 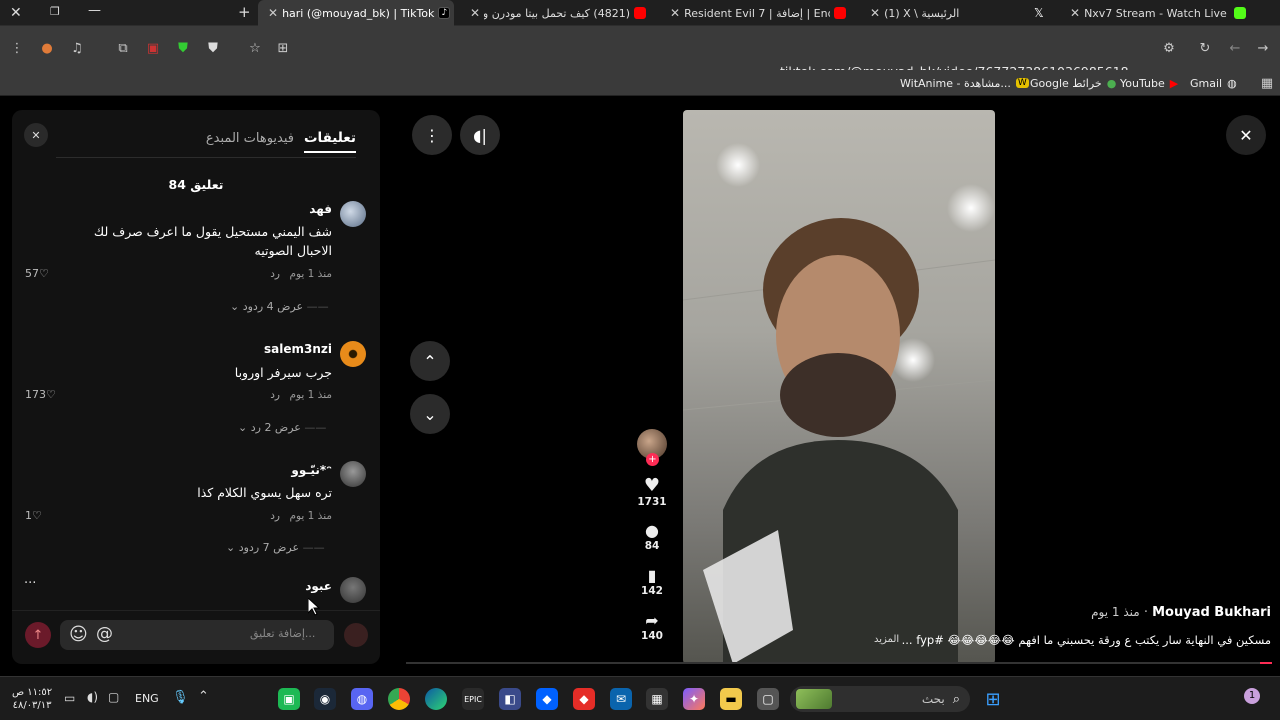 What do you see at coordinates (1252, 696) in the screenshot?
I see `notification-badge: 1` at bounding box center [1252, 696].